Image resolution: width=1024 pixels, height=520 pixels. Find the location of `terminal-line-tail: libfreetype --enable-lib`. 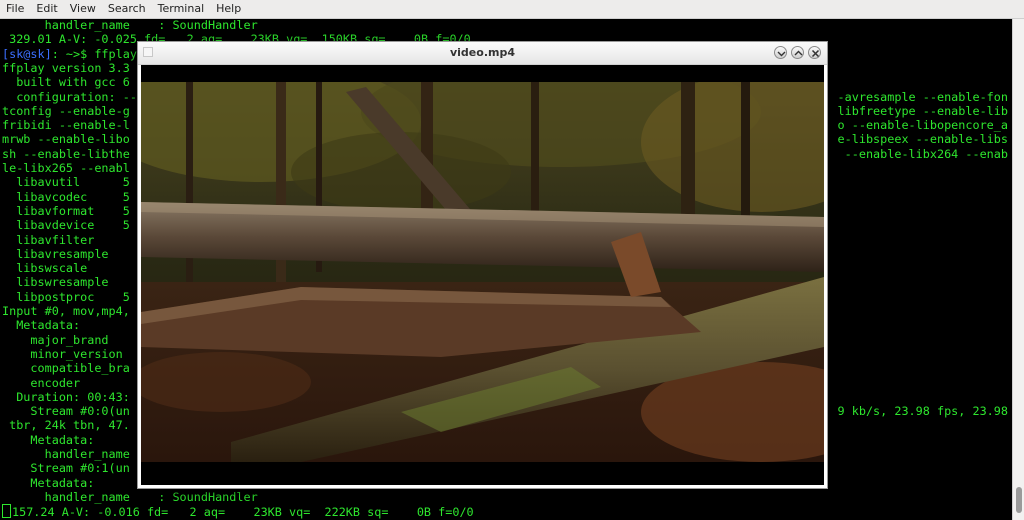

terminal-line-tail: libfreetype --enable-lib is located at coordinates (922, 110).